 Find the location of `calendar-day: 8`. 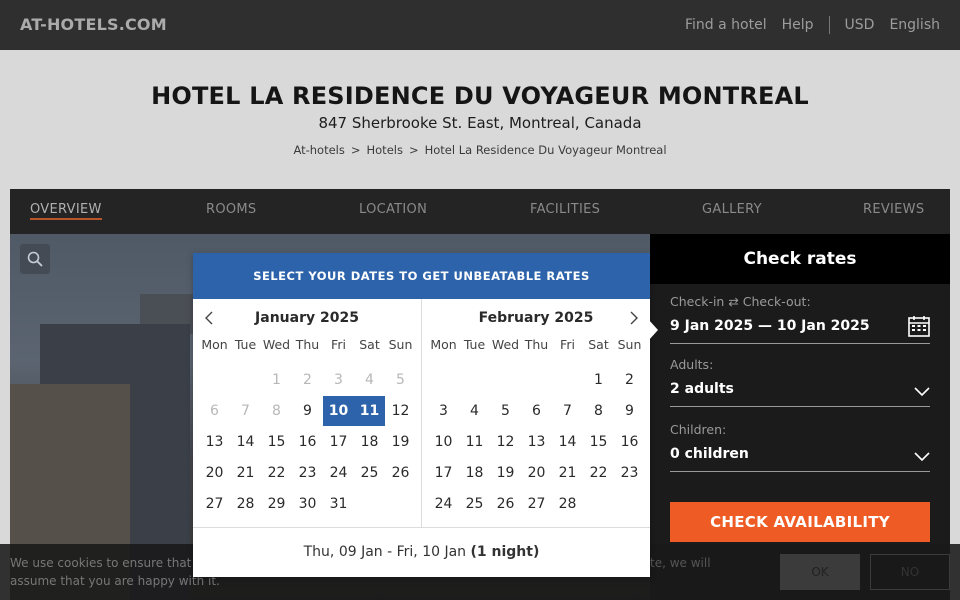

calendar-day: 8 is located at coordinates (598, 411).